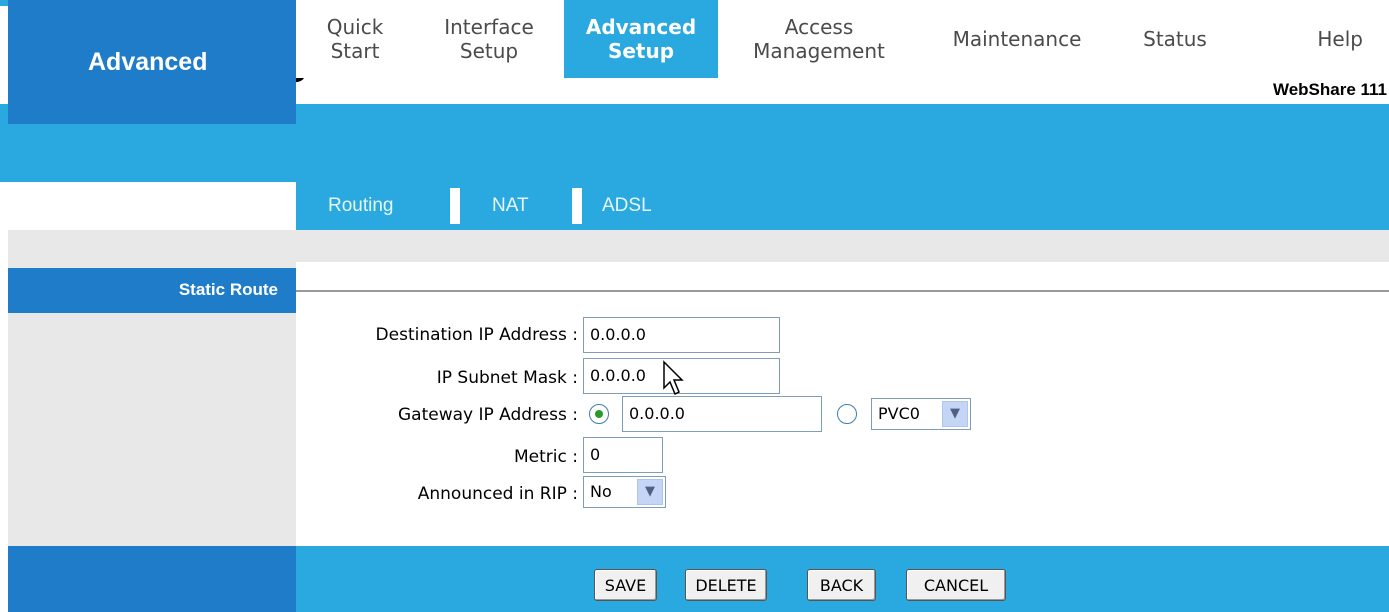 This screenshot has width=1389, height=612. I want to click on save-button: SAVE, so click(625, 585).